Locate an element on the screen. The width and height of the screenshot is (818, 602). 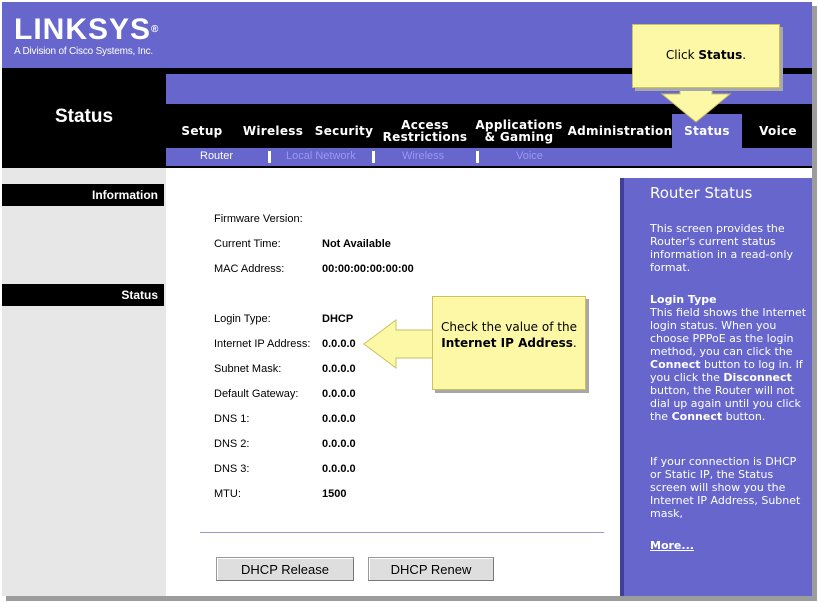
dns2-value: 0.0.0.0 is located at coordinates (339, 444).